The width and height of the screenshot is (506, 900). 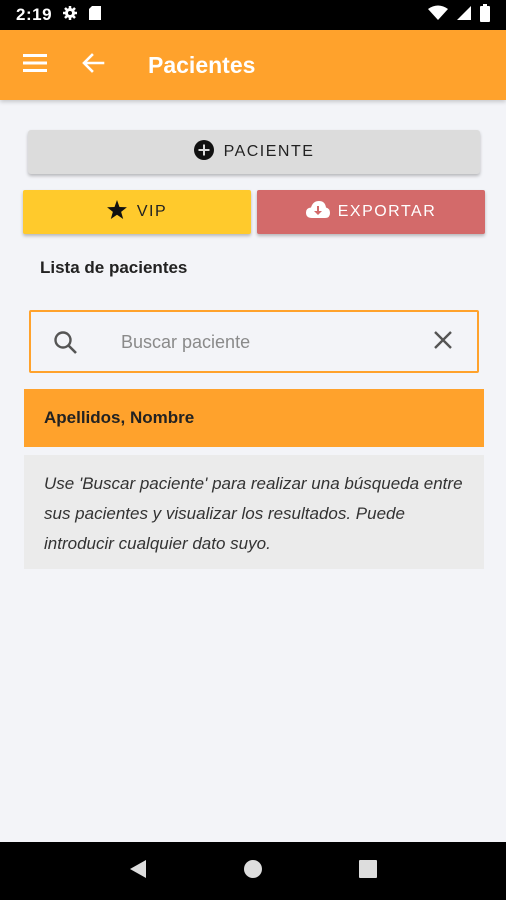 What do you see at coordinates (203, 152) in the screenshot?
I see `plus-circle-icon` at bounding box center [203, 152].